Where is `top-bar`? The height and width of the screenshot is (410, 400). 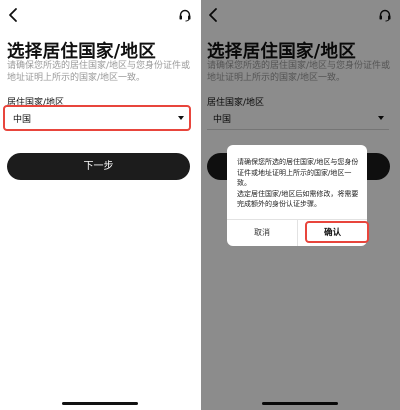 top-bar is located at coordinates (100, 15).